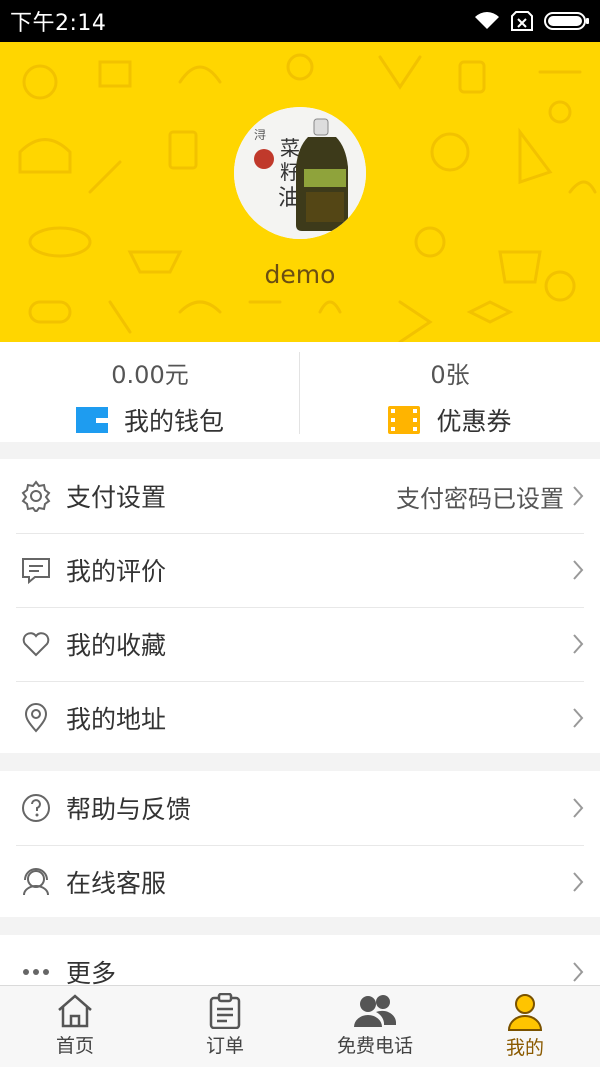 This screenshot has height=1067, width=600. What do you see at coordinates (522, 21) in the screenshot?
I see `no-sim-icon` at bounding box center [522, 21].